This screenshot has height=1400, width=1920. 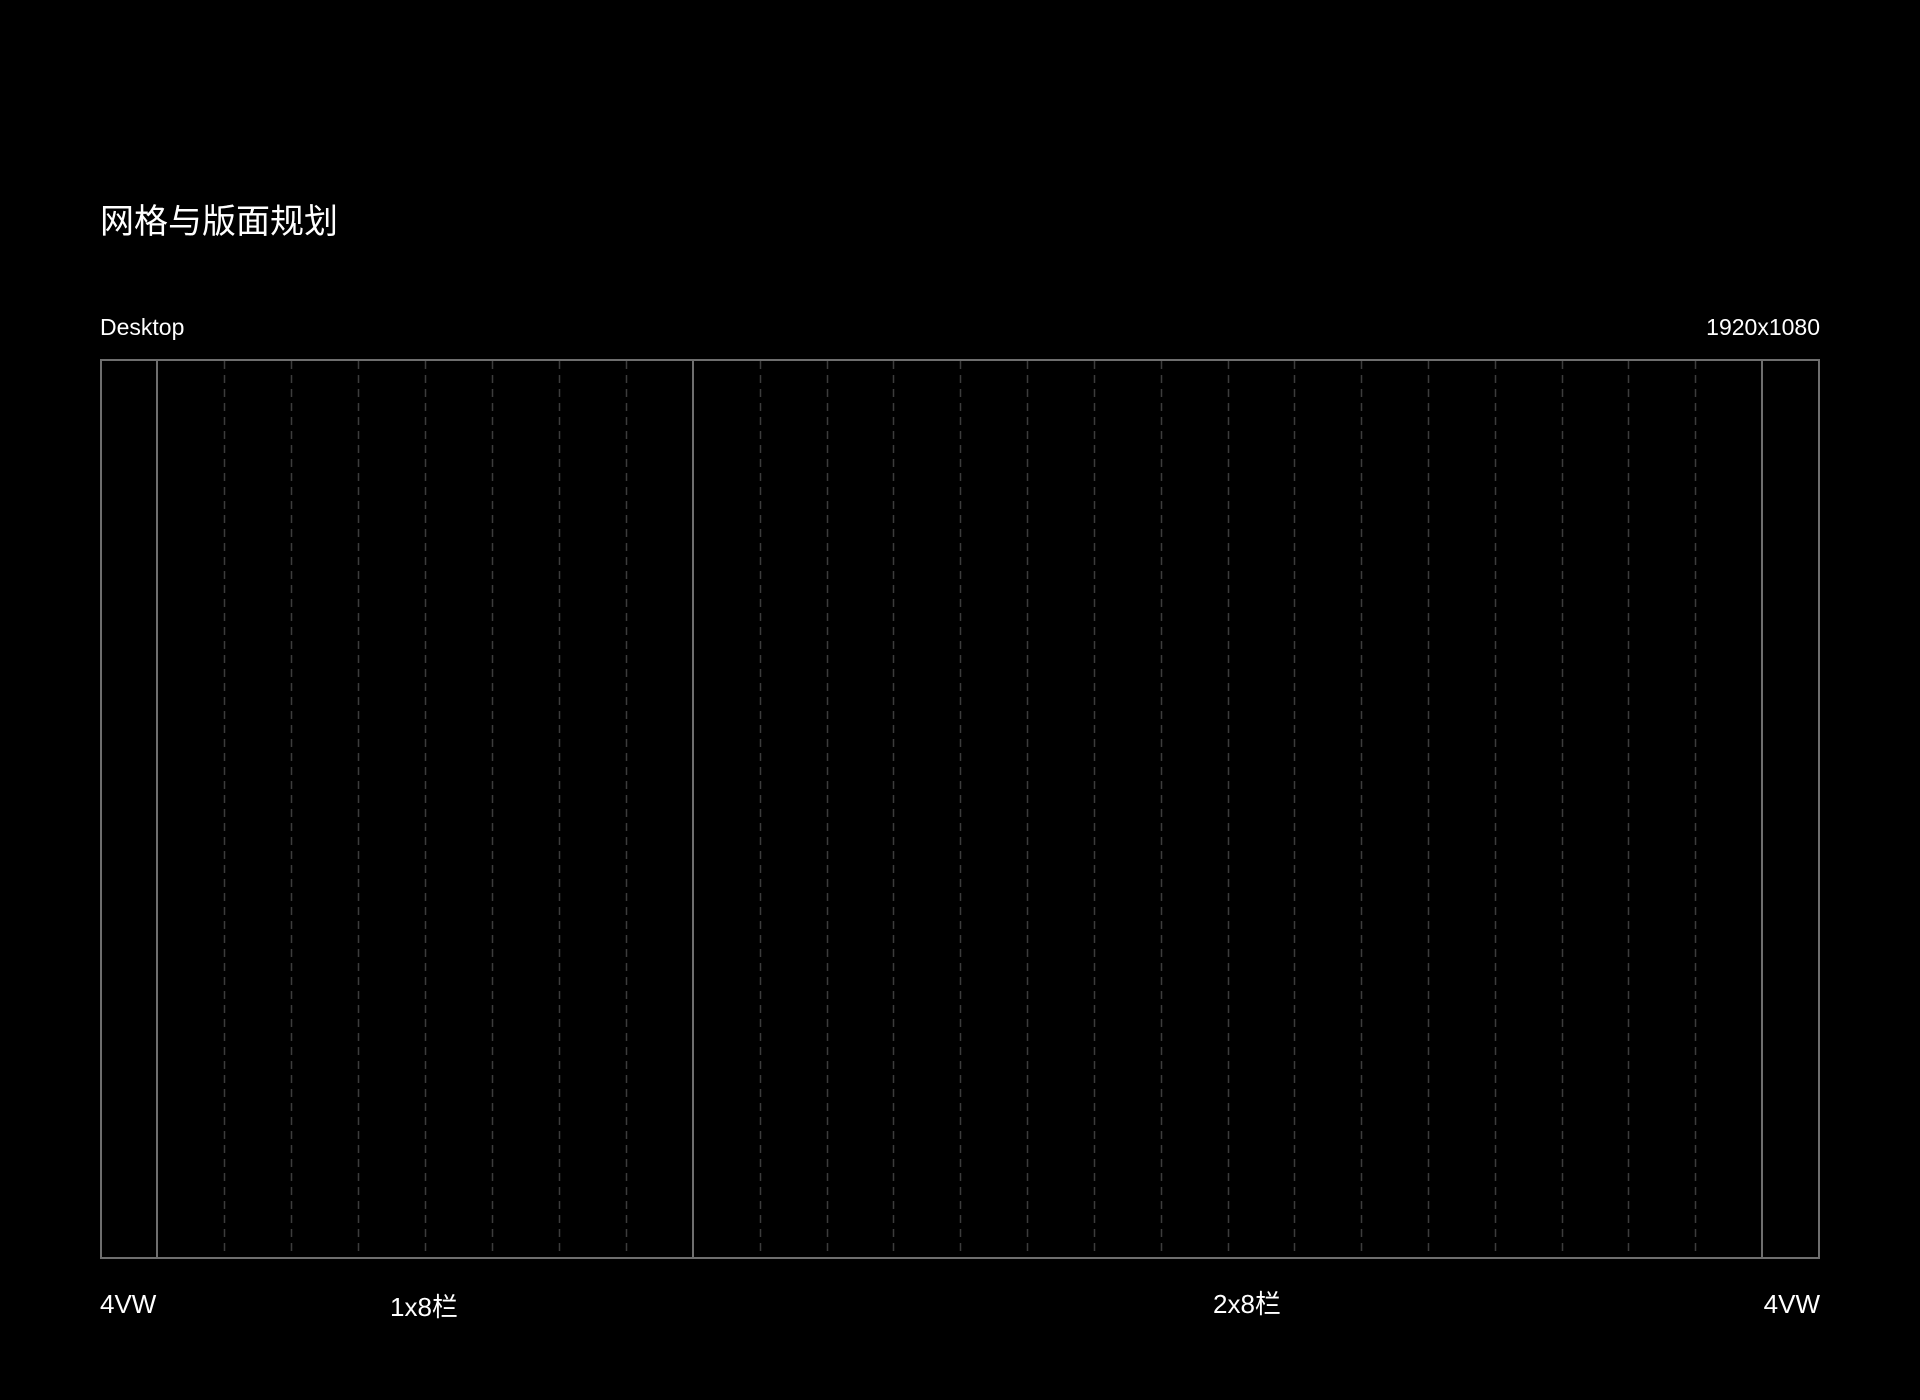 I want to click on left-margin-label: 4VW, so click(x=128, y=1304).